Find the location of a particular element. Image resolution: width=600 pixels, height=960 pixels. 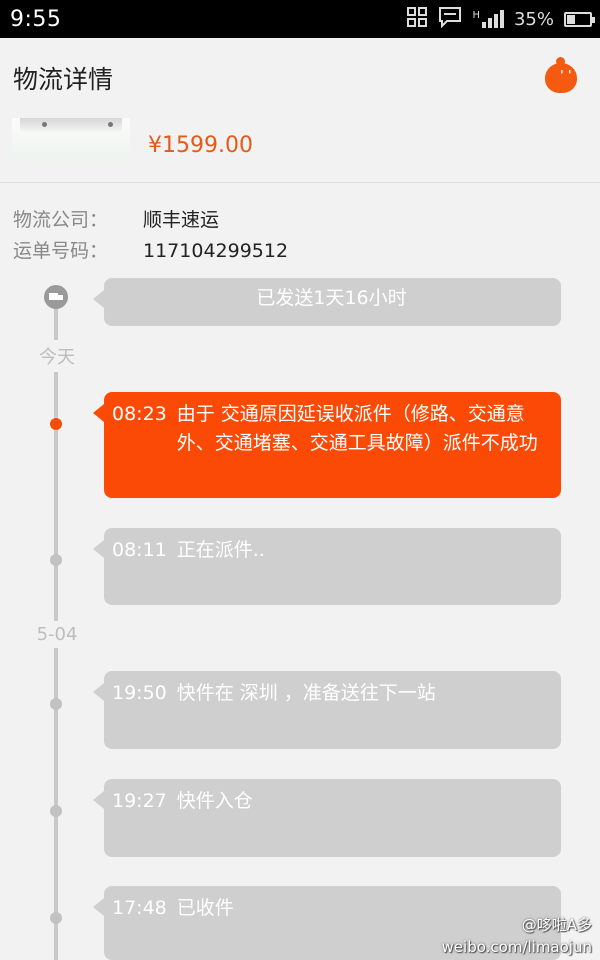

company-label: 物流公司： is located at coordinates (61, 220).